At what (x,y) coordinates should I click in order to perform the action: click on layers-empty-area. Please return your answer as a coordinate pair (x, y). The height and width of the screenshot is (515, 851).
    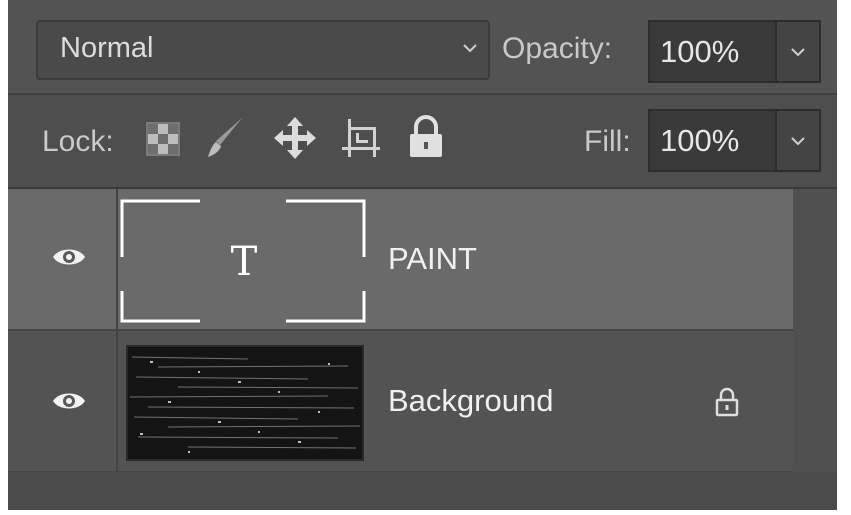
    Looking at the image, I should click on (422, 491).